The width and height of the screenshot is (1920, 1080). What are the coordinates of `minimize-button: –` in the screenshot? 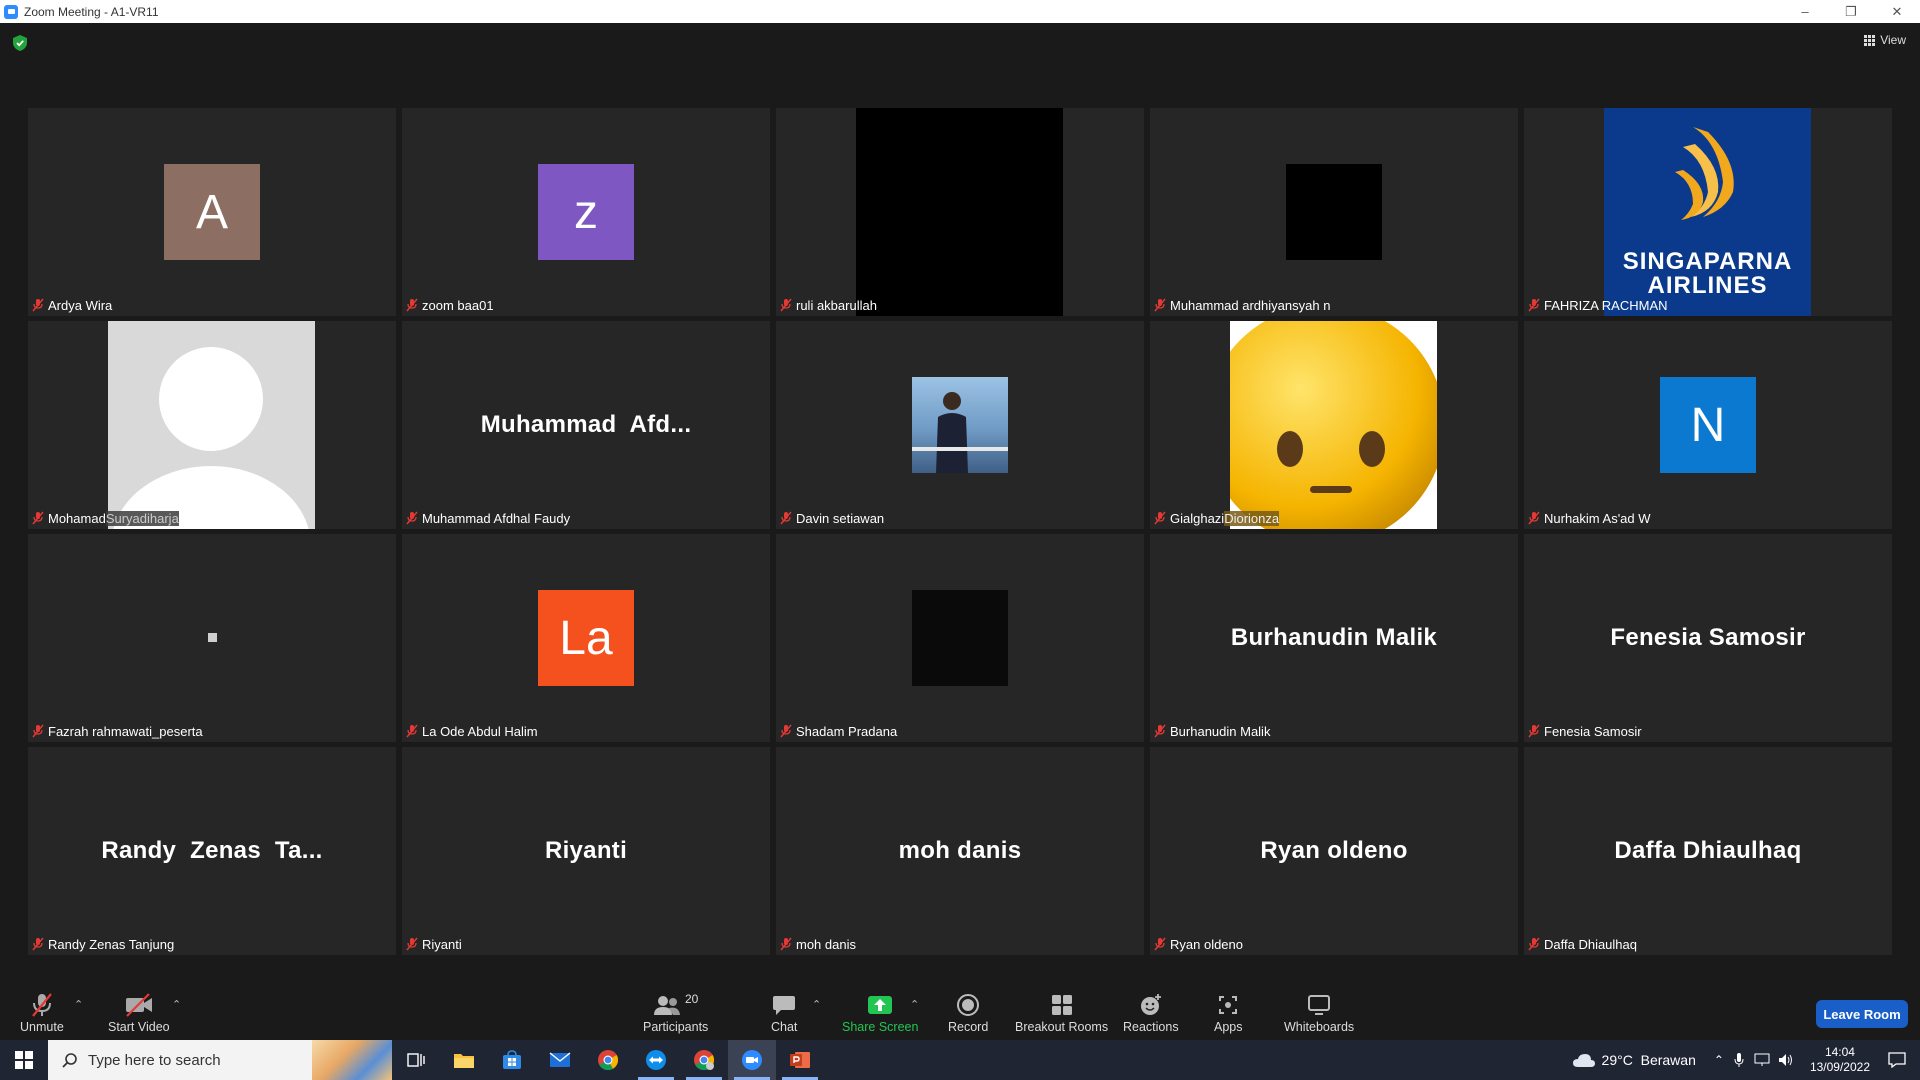 It's located at (1805, 11).